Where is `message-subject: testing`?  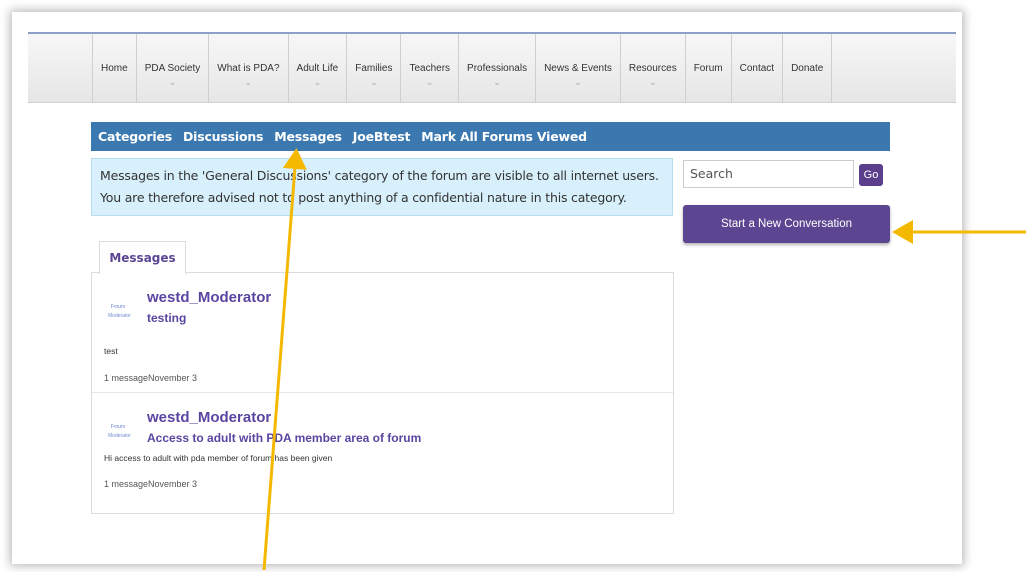
message-subject: testing is located at coordinates (166, 318).